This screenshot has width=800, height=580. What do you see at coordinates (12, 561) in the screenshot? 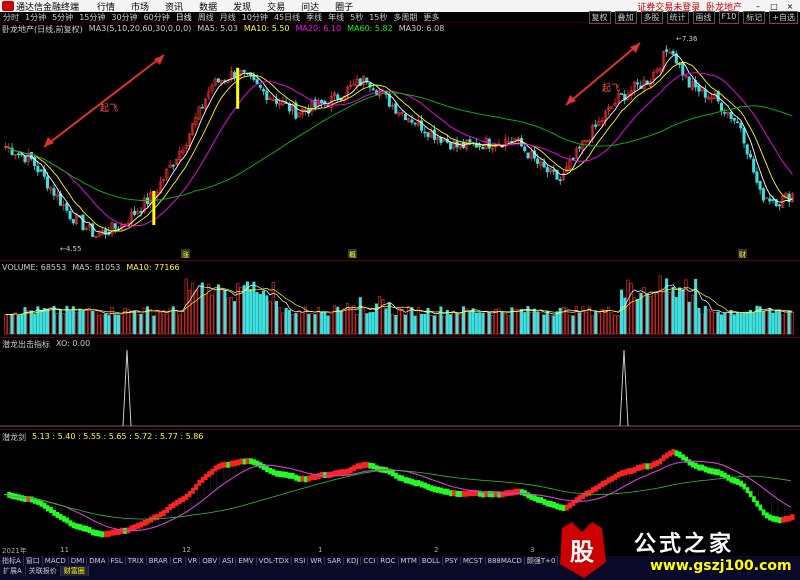
I see `indicator-tab: 指标A` at bounding box center [12, 561].